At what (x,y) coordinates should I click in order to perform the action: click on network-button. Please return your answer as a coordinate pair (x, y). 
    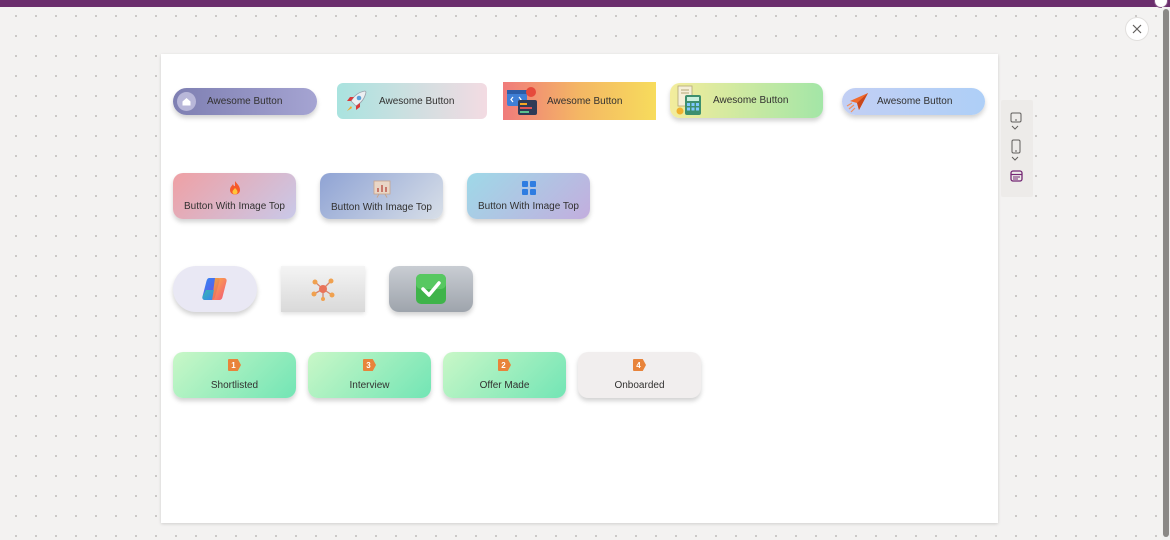
    Looking at the image, I should click on (323, 289).